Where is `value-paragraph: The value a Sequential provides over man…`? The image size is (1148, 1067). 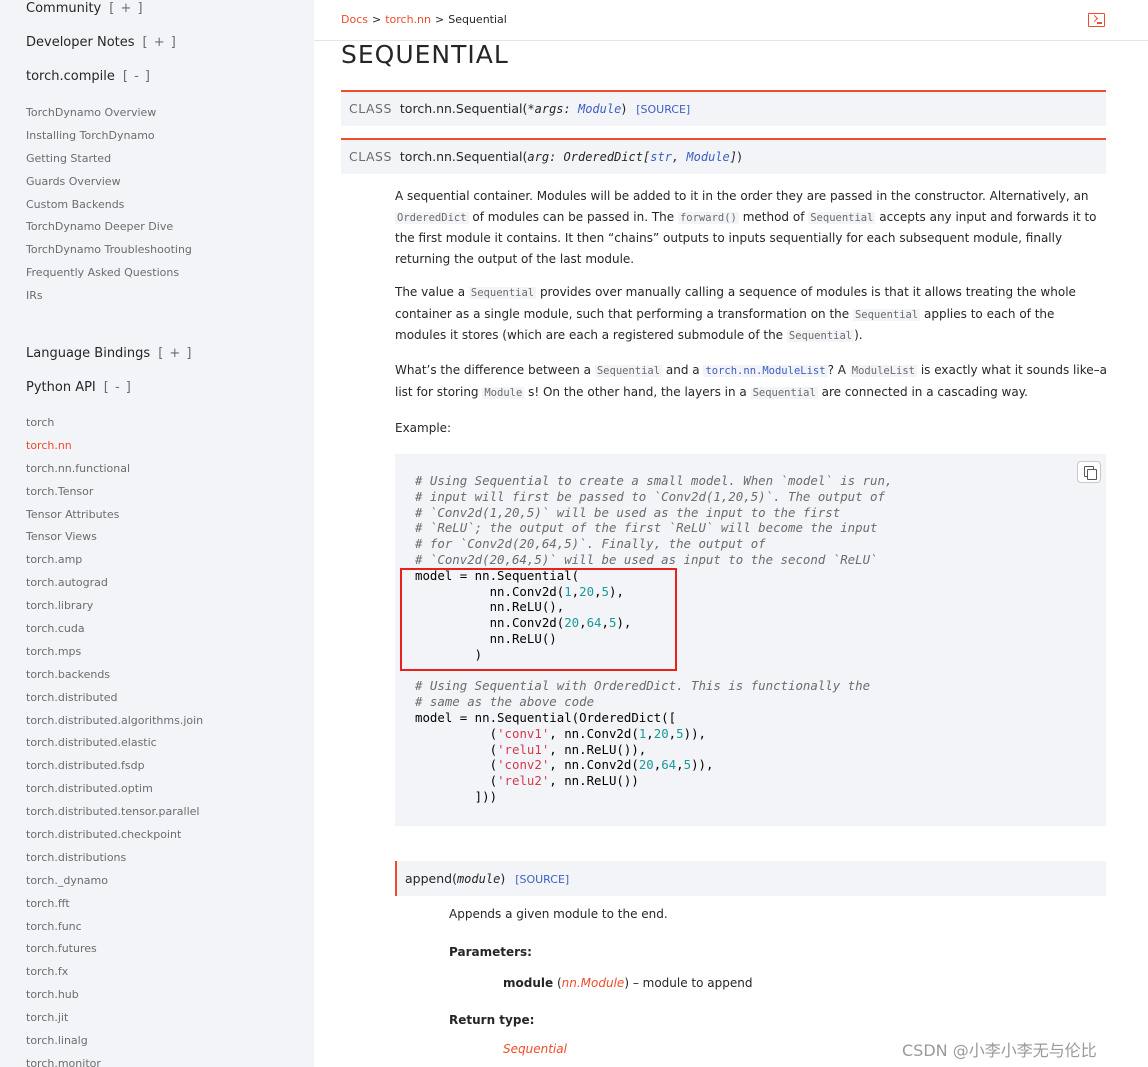 value-paragraph: The value a Sequential provides over man… is located at coordinates (735, 313).